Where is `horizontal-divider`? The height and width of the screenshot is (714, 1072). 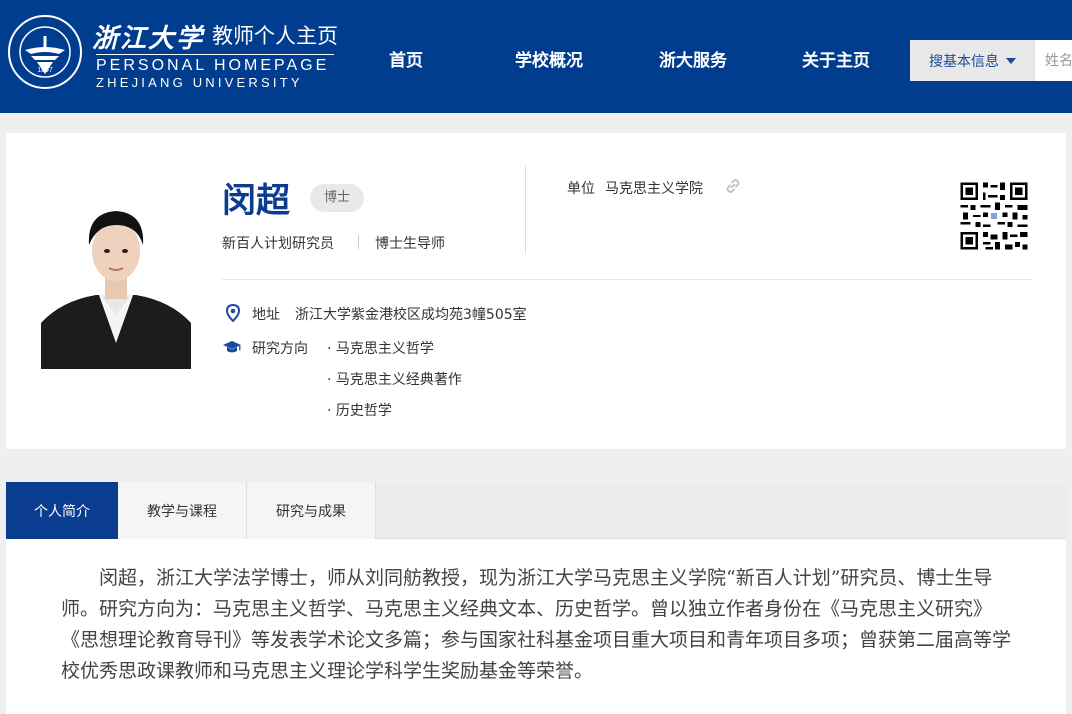 horizontal-divider is located at coordinates (627, 279).